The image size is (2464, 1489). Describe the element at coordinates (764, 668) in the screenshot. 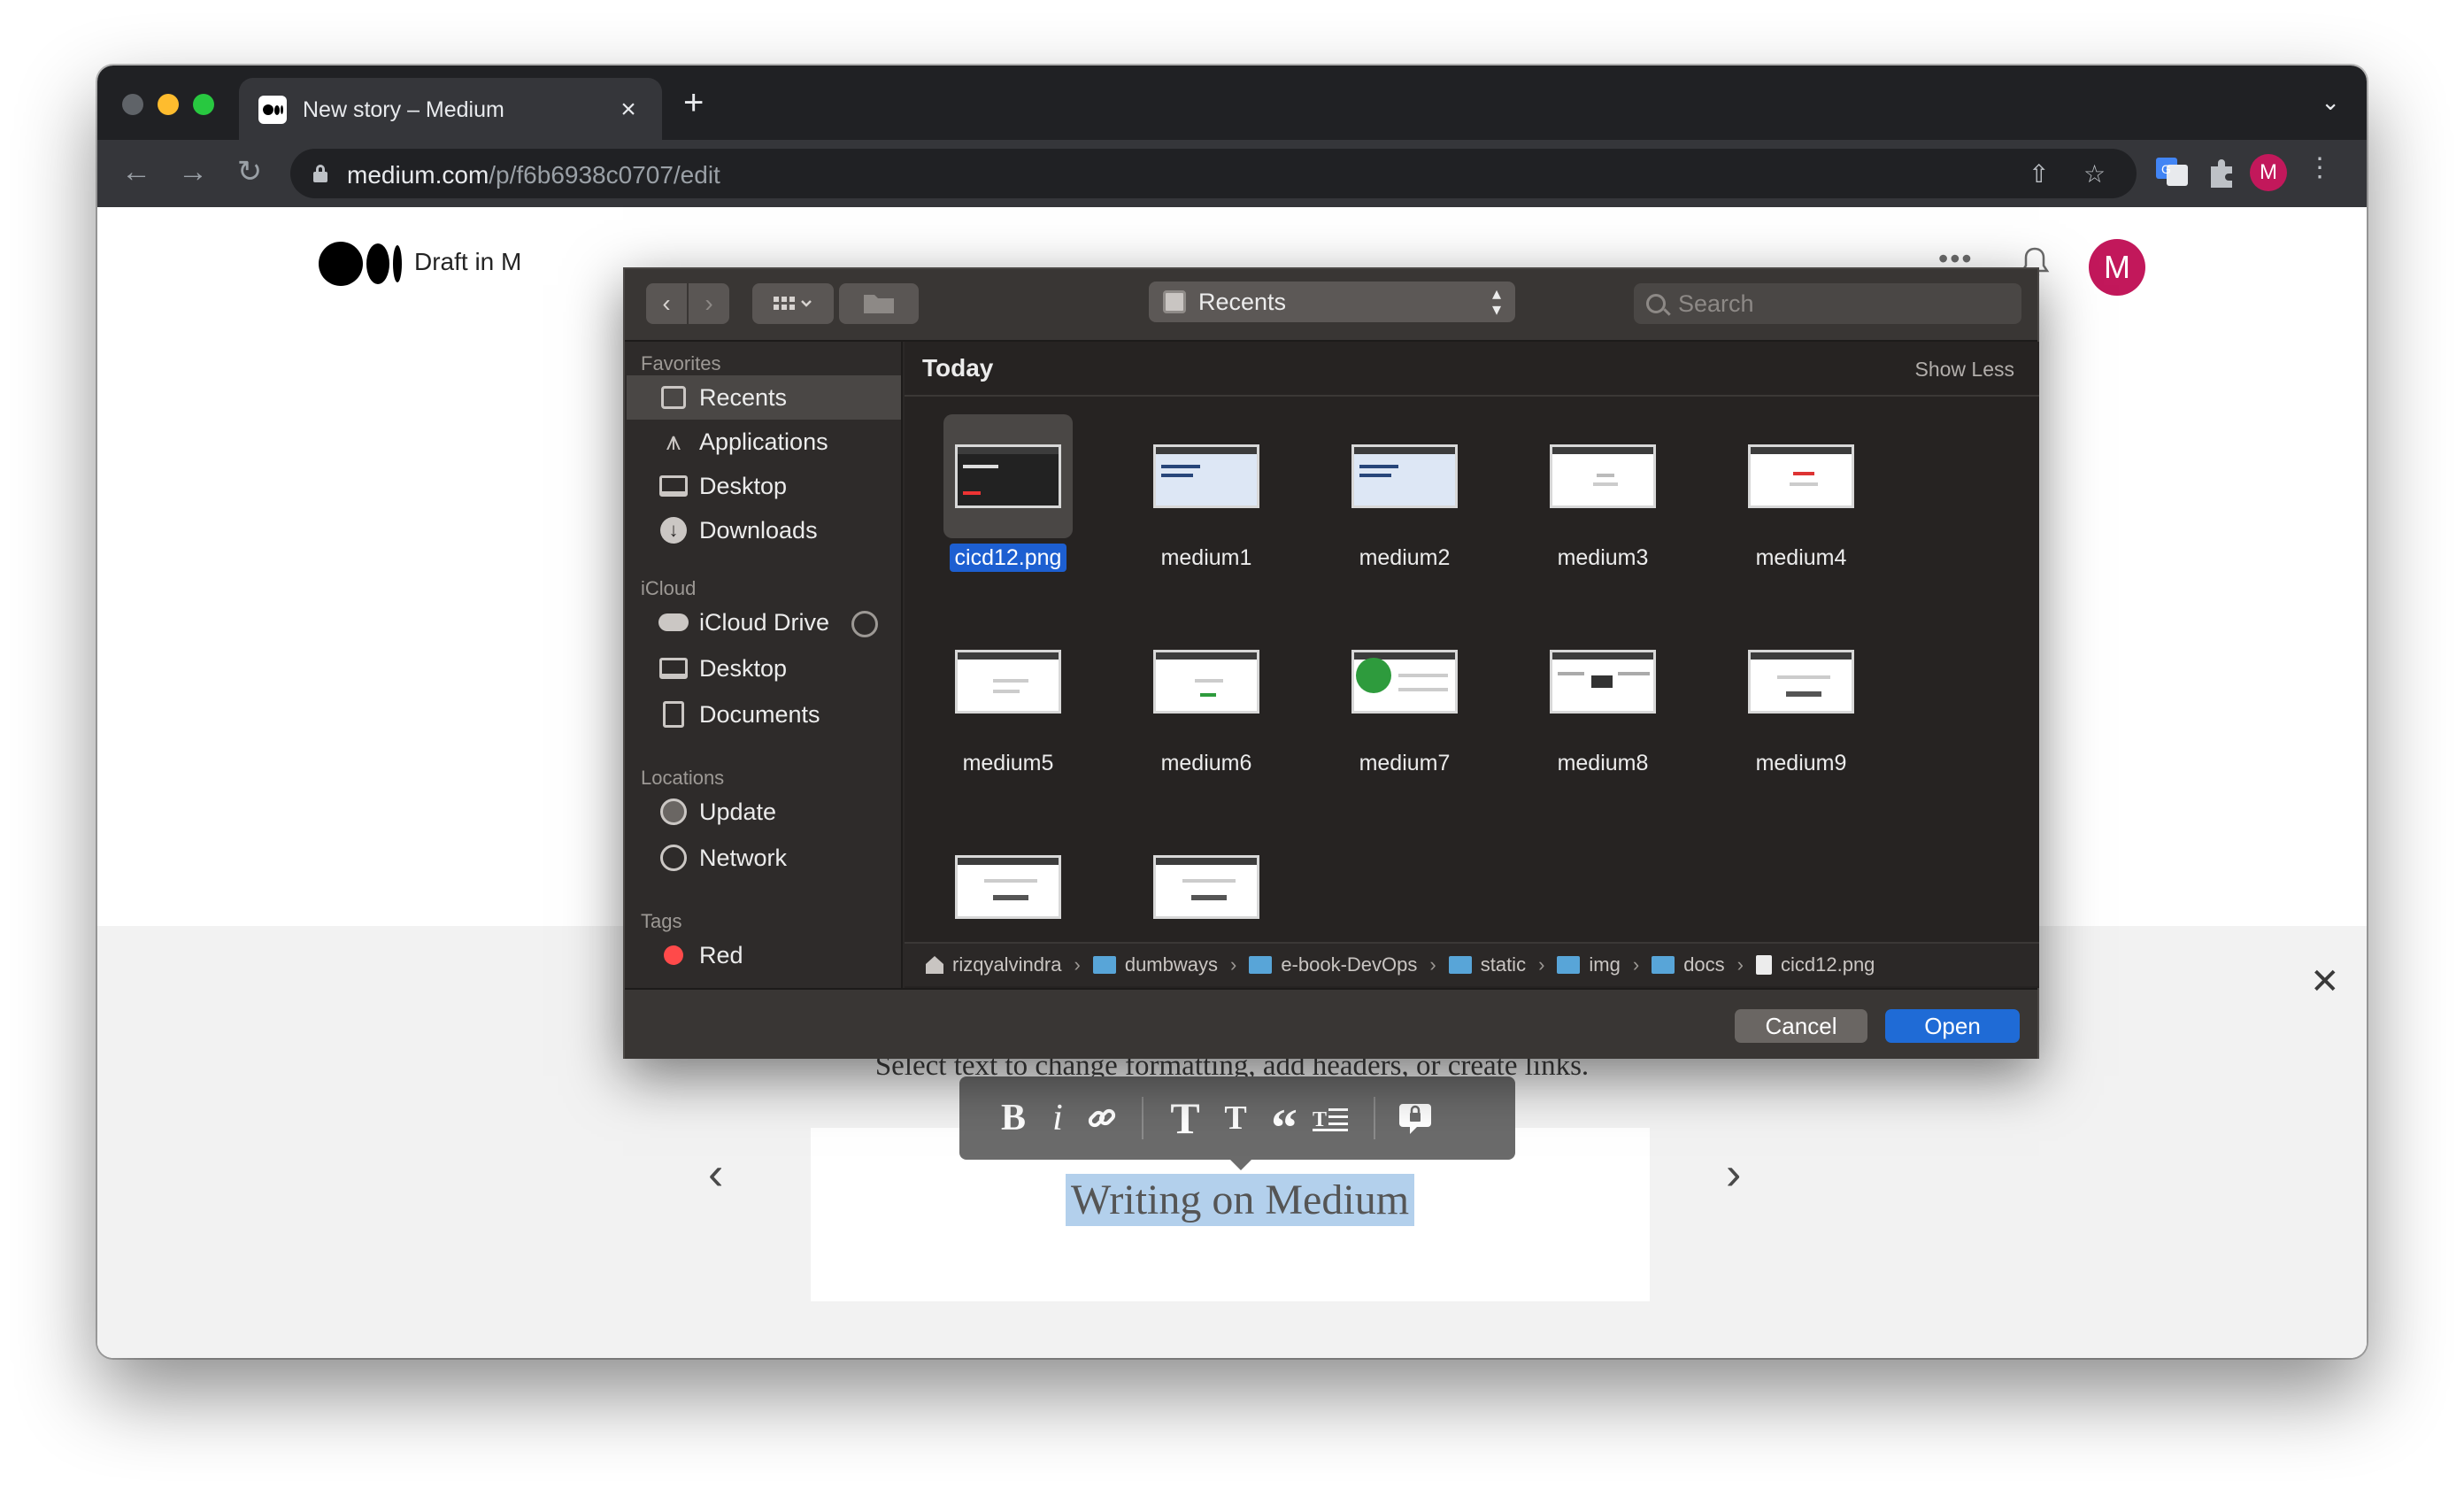

I see `sidebar-item-icloud-desktop: Desktop` at that location.